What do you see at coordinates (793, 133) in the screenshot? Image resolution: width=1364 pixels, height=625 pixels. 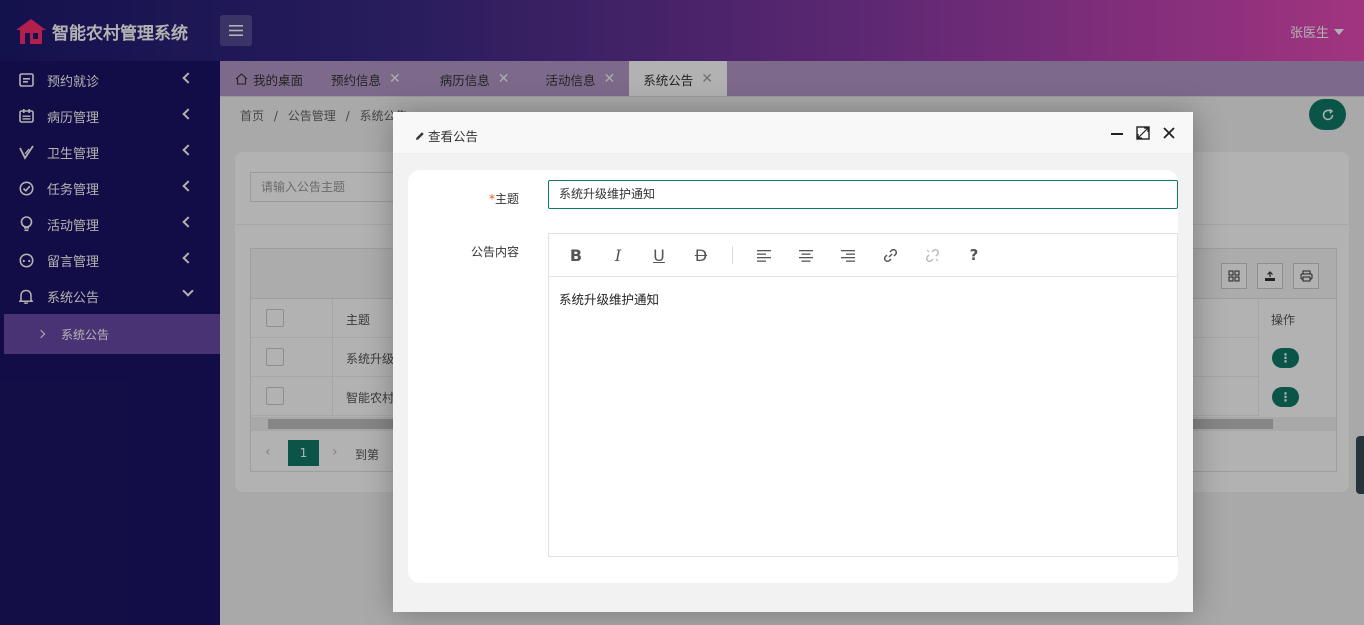 I see `dialog-header: 查看公告` at bounding box center [793, 133].